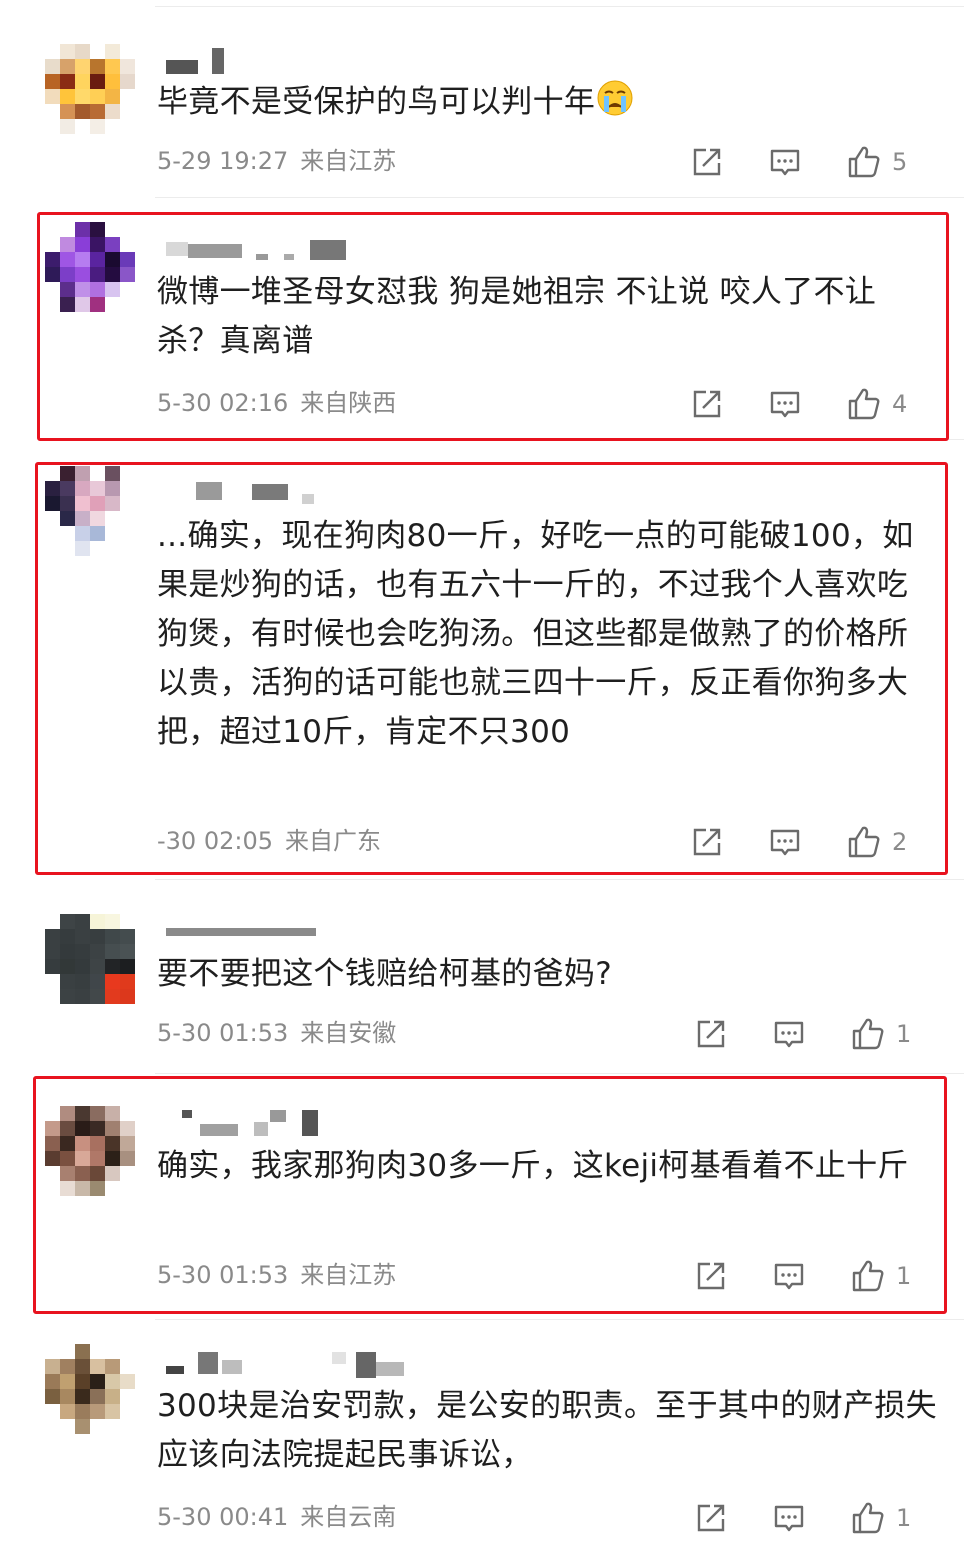  Describe the element at coordinates (547, 1430) in the screenshot. I see `comment-text: 300块是治安罚款，是公安的职责。至于其中的财产损失应该向法院提起民事诉讼，` at that location.